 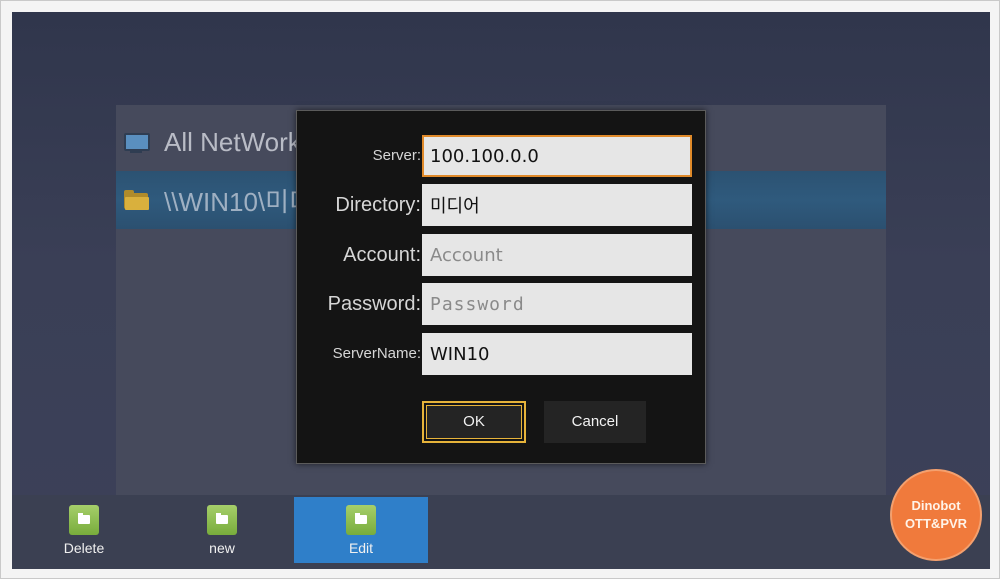 What do you see at coordinates (361, 548) in the screenshot?
I see `edit-label: Edit` at bounding box center [361, 548].